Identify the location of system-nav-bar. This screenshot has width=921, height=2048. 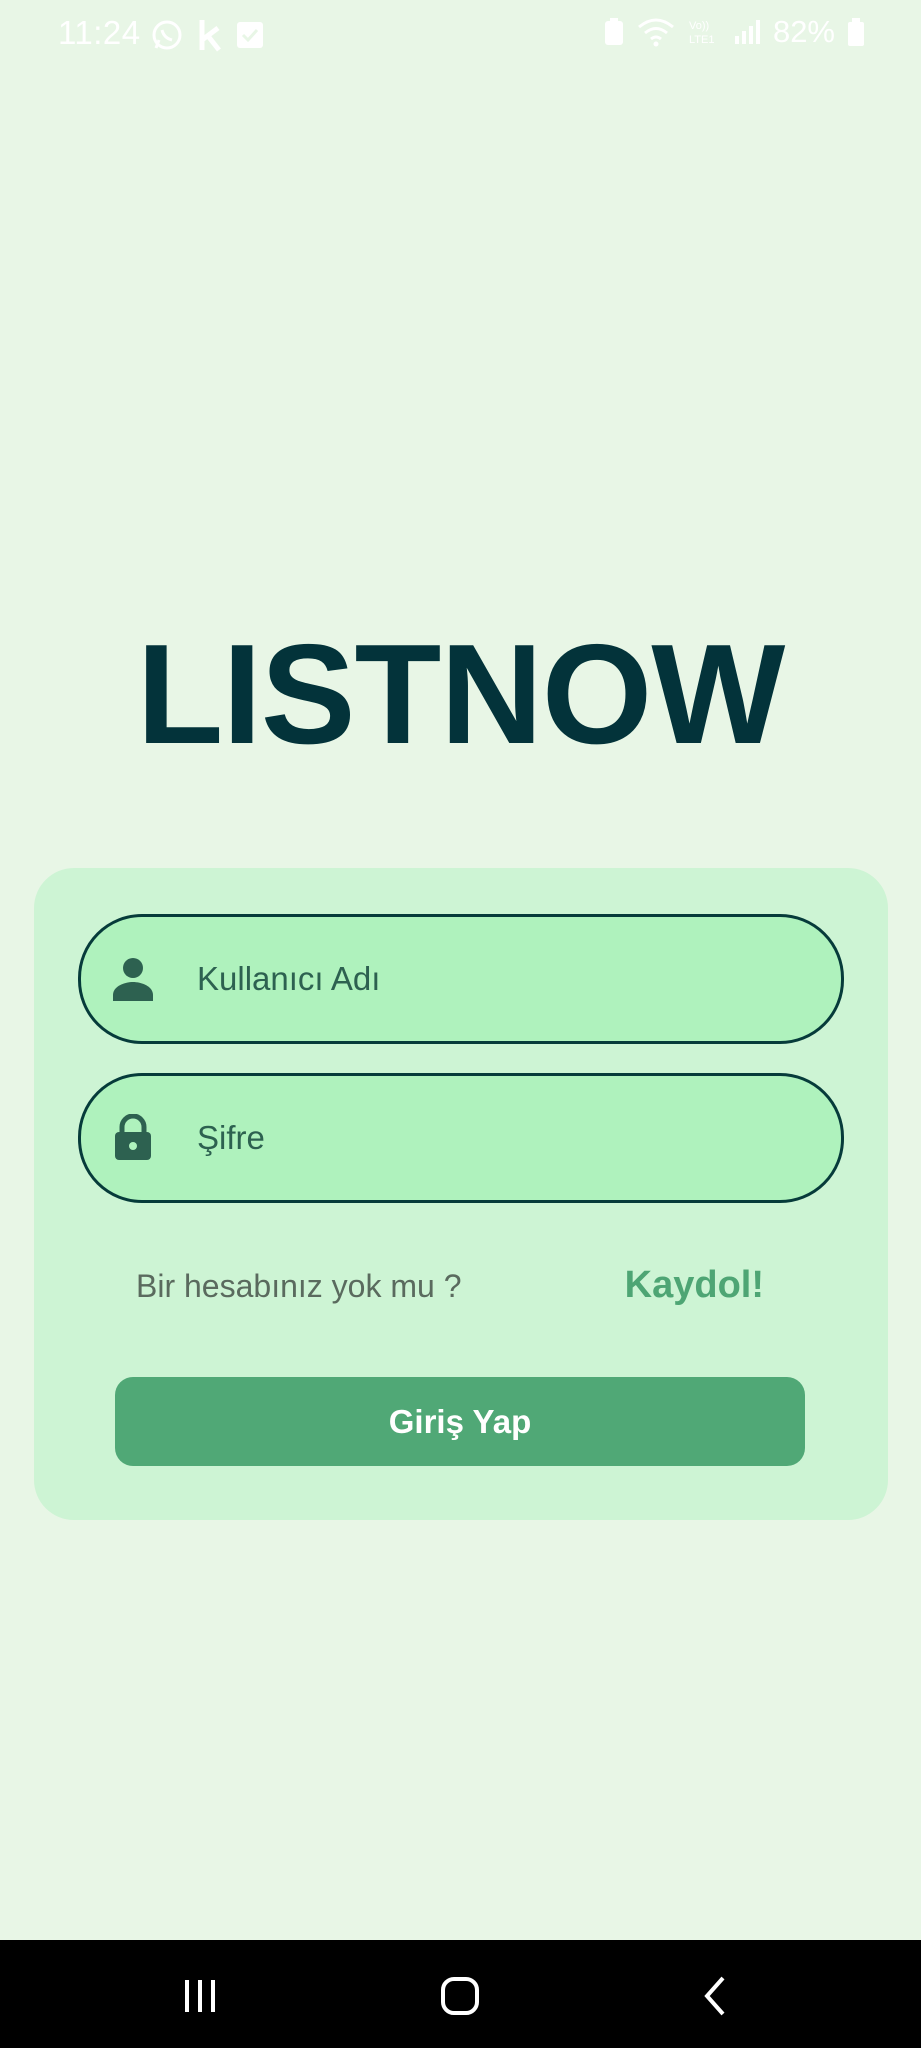
(460, 1994).